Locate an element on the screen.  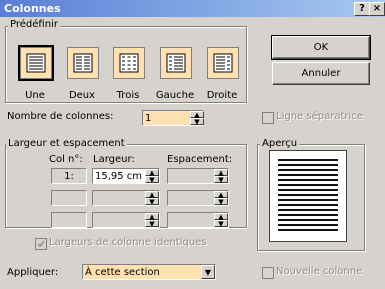
largeur-1-spin-up: ▲ is located at coordinates (152, 173).